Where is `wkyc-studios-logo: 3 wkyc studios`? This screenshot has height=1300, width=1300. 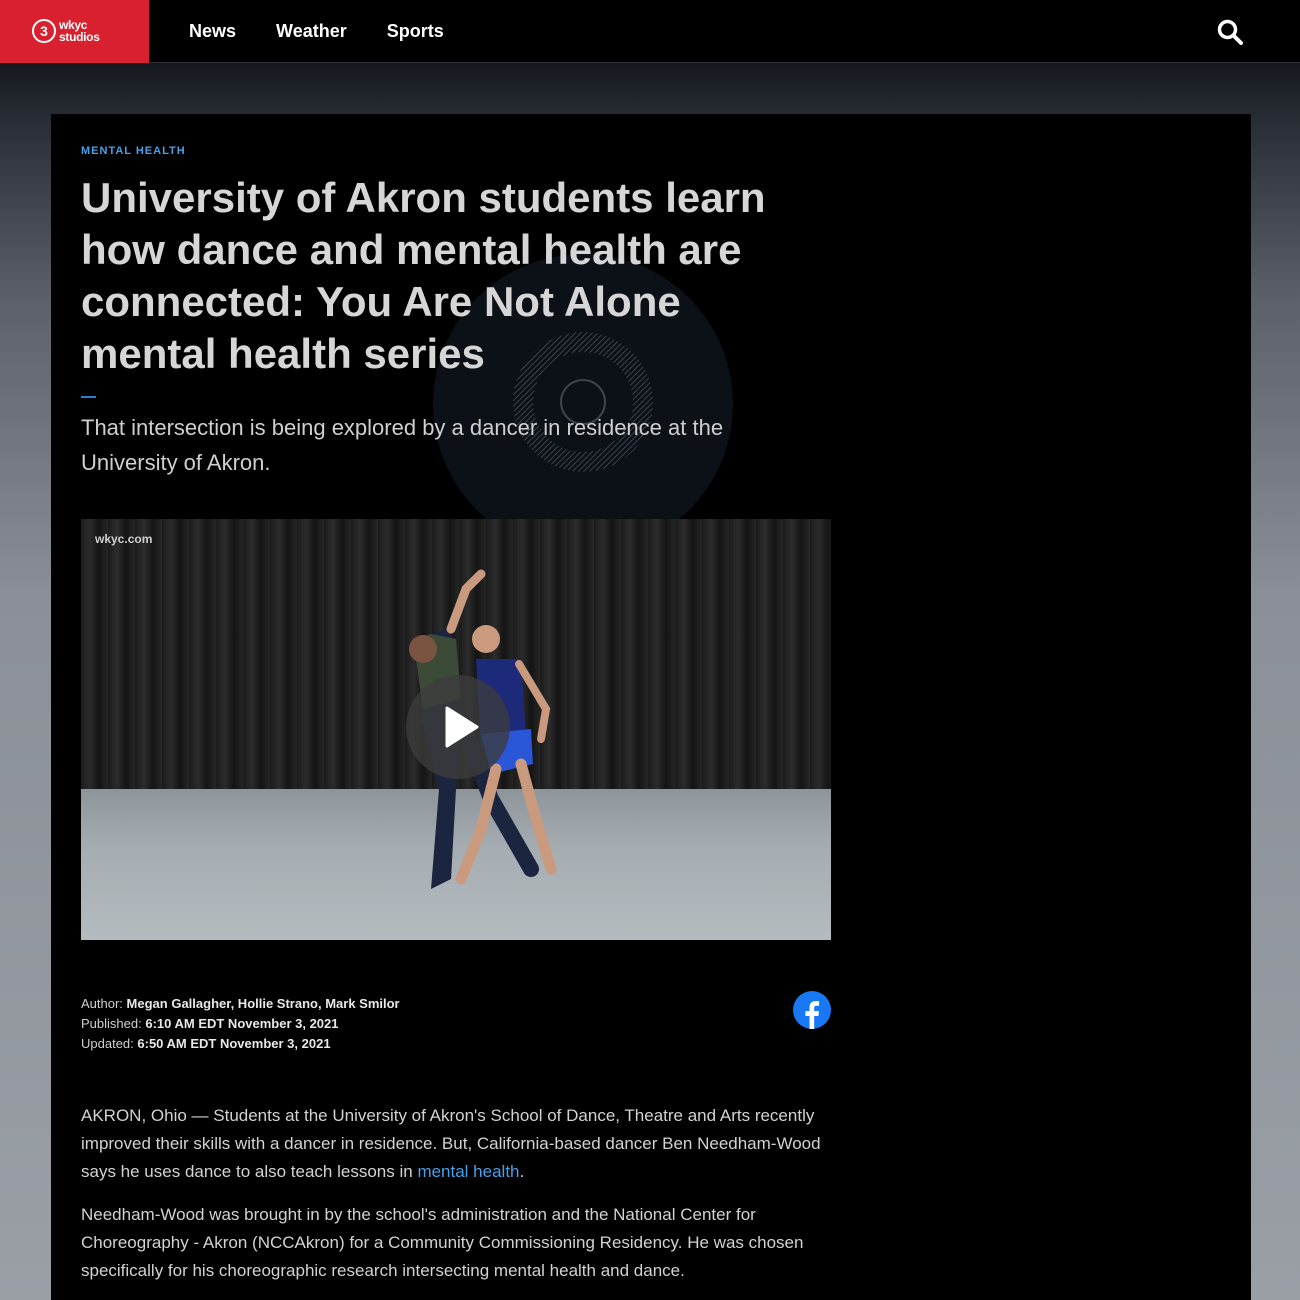 wkyc-studios-logo: 3 wkyc studios is located at coordinates (74, 31).